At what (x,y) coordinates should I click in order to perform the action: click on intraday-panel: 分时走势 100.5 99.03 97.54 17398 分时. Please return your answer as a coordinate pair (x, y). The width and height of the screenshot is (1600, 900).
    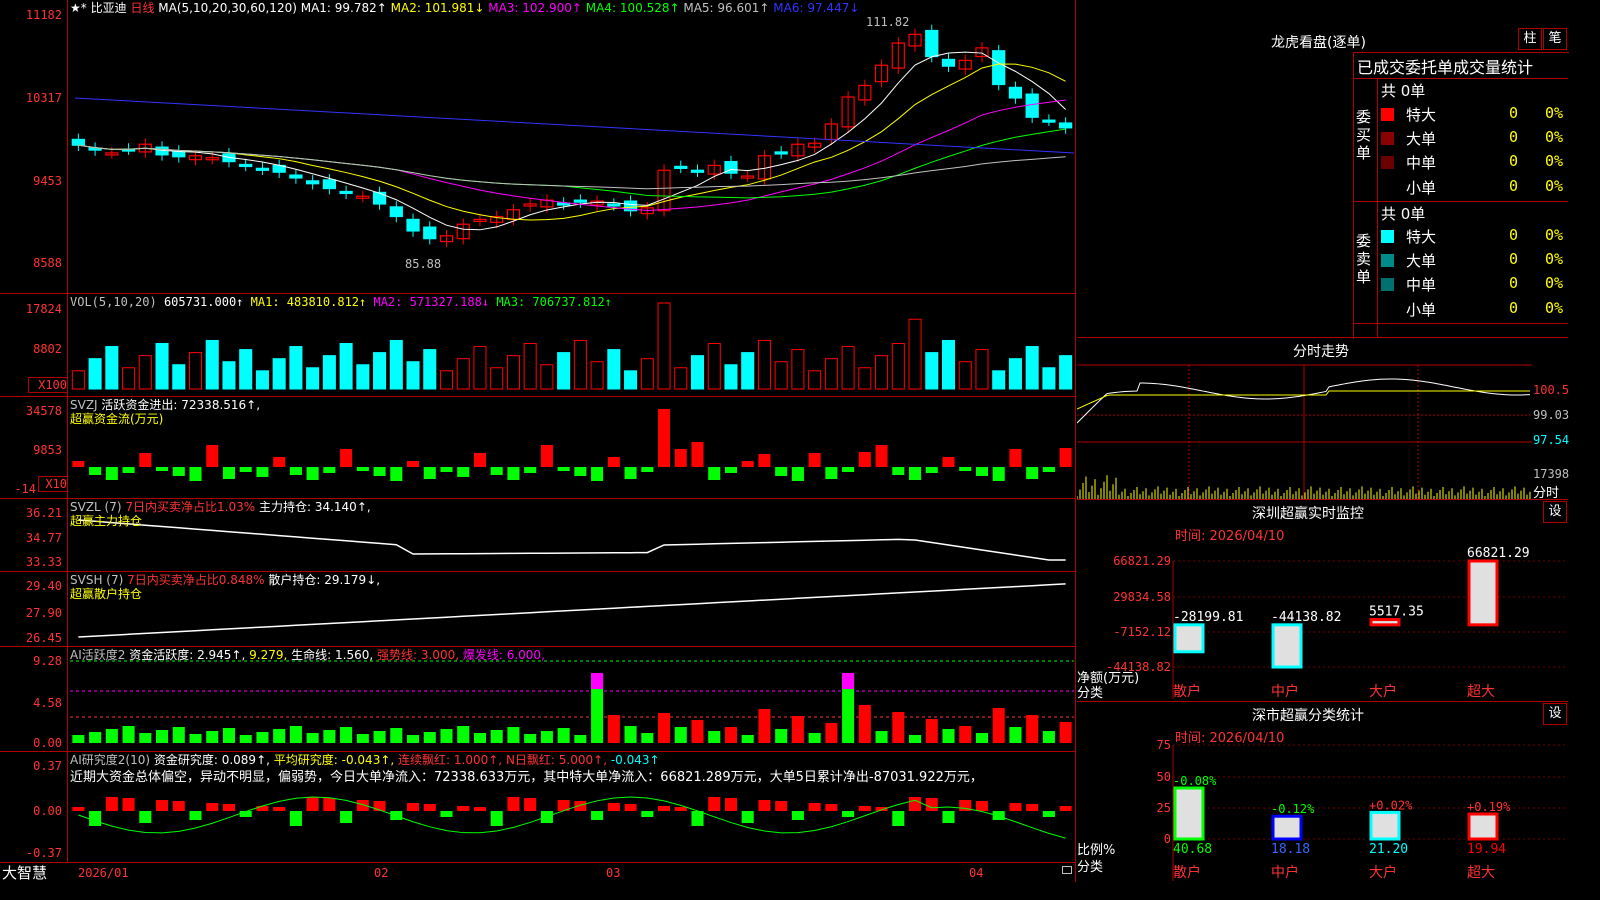
    Looking at the image, I should click on (1323, 420).